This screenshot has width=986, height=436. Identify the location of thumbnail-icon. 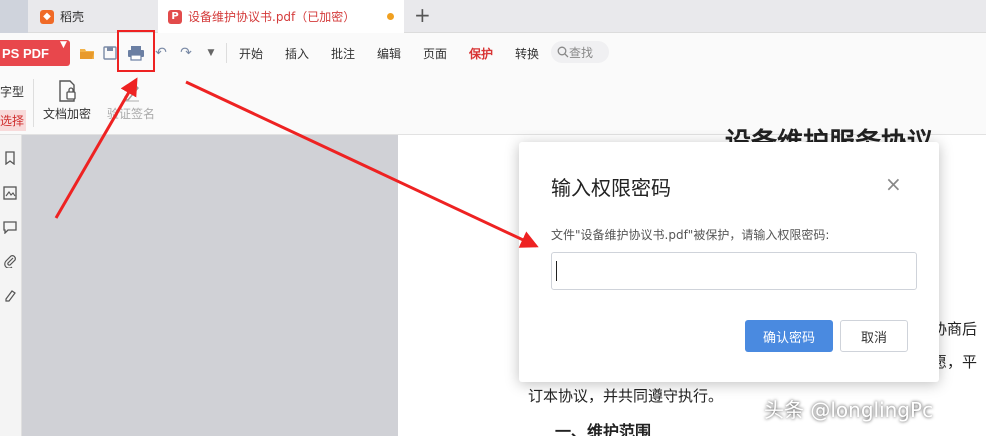
(10, 193).